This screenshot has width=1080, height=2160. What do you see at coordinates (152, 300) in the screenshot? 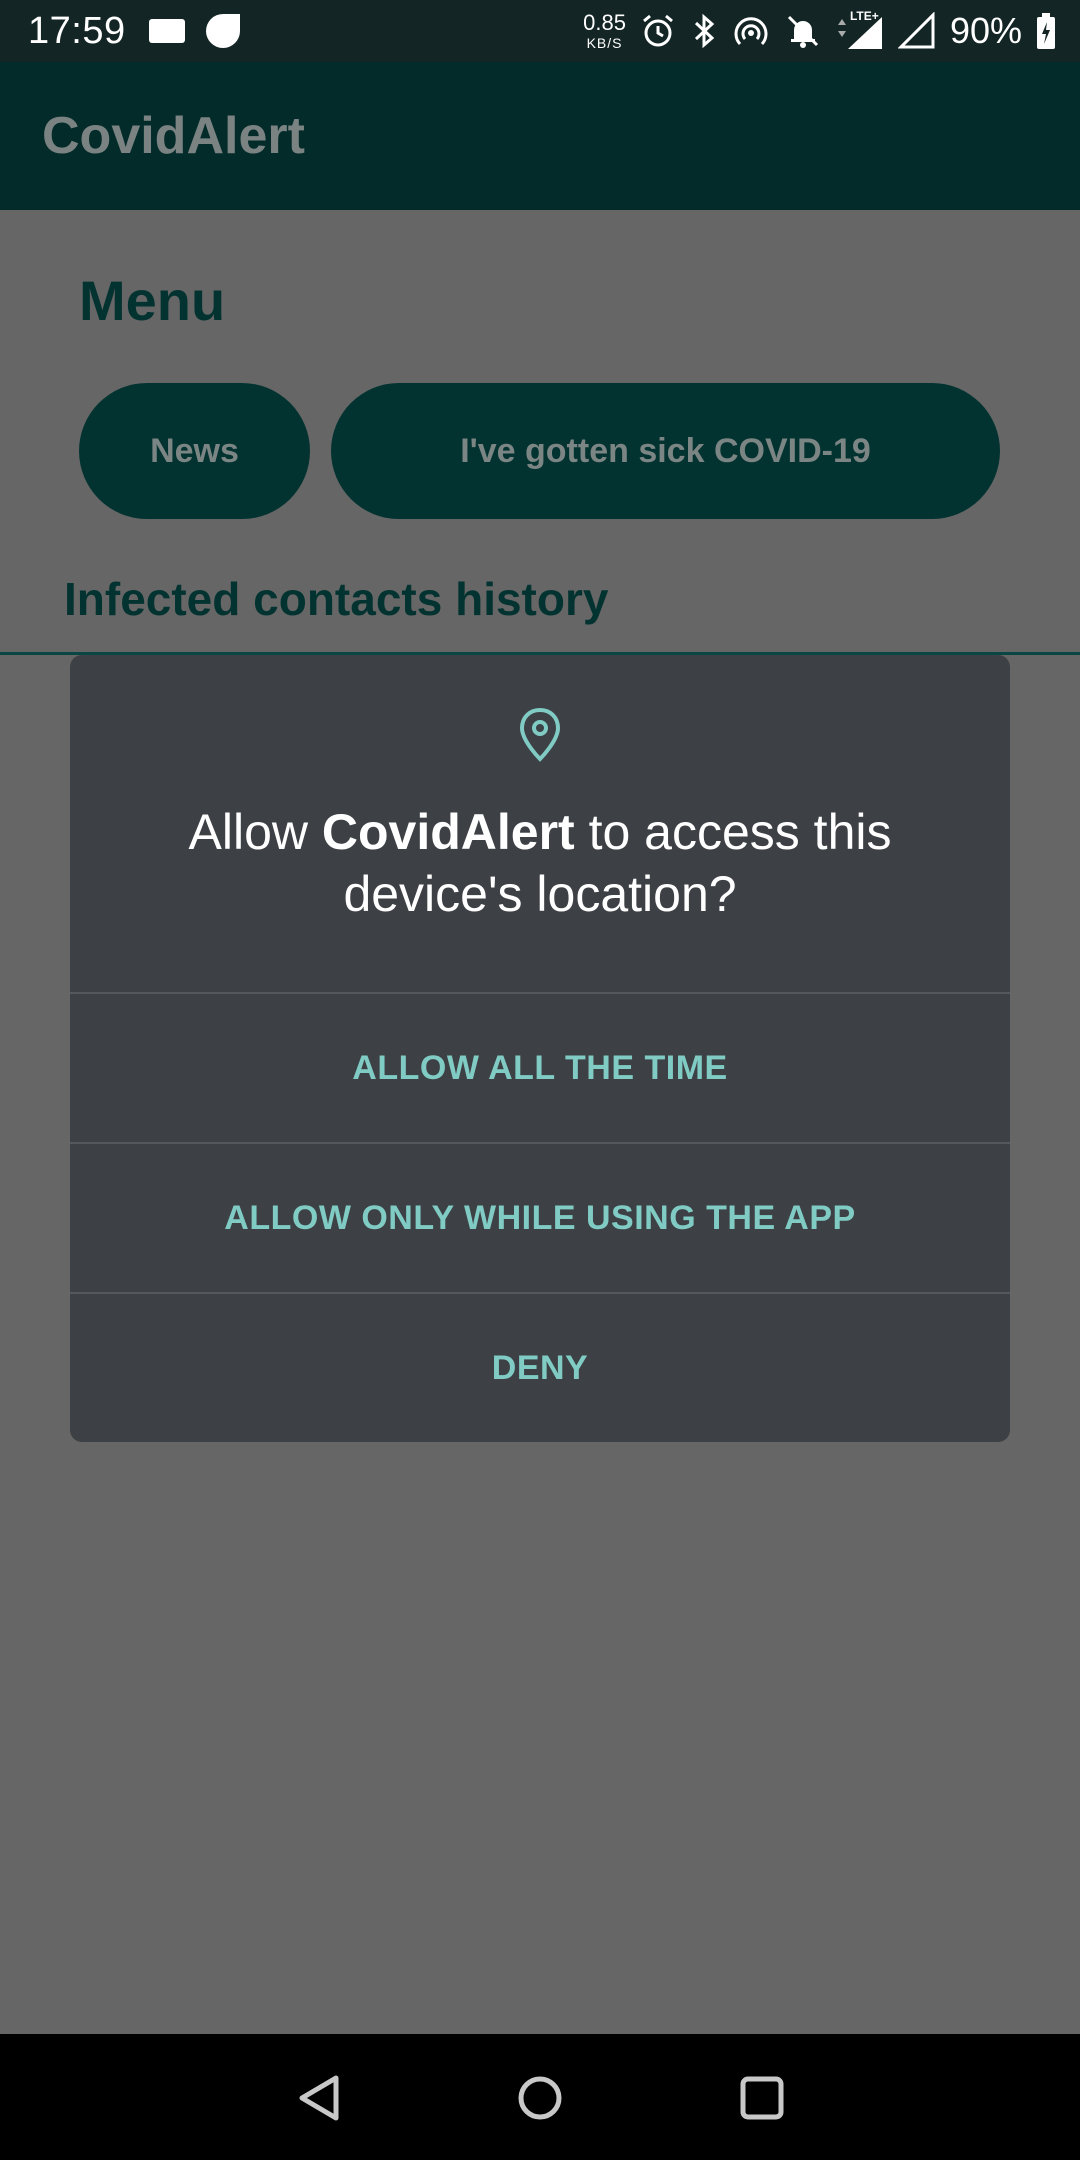
I see `menu-heading: Menu` at bounding box center [152, 300].